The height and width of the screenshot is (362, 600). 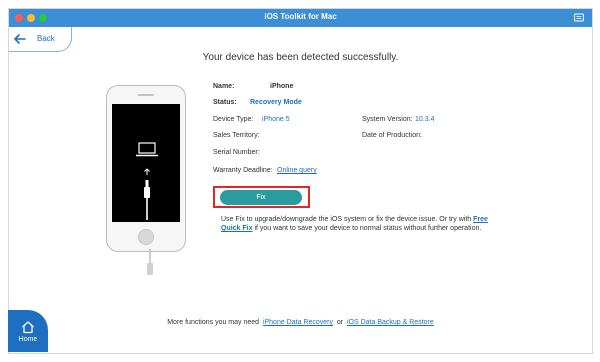 What do you see at coordinates (276, 119) in the screenshot?
I see `device-type-value: iPhone 5` at bounding box center [276, 119].